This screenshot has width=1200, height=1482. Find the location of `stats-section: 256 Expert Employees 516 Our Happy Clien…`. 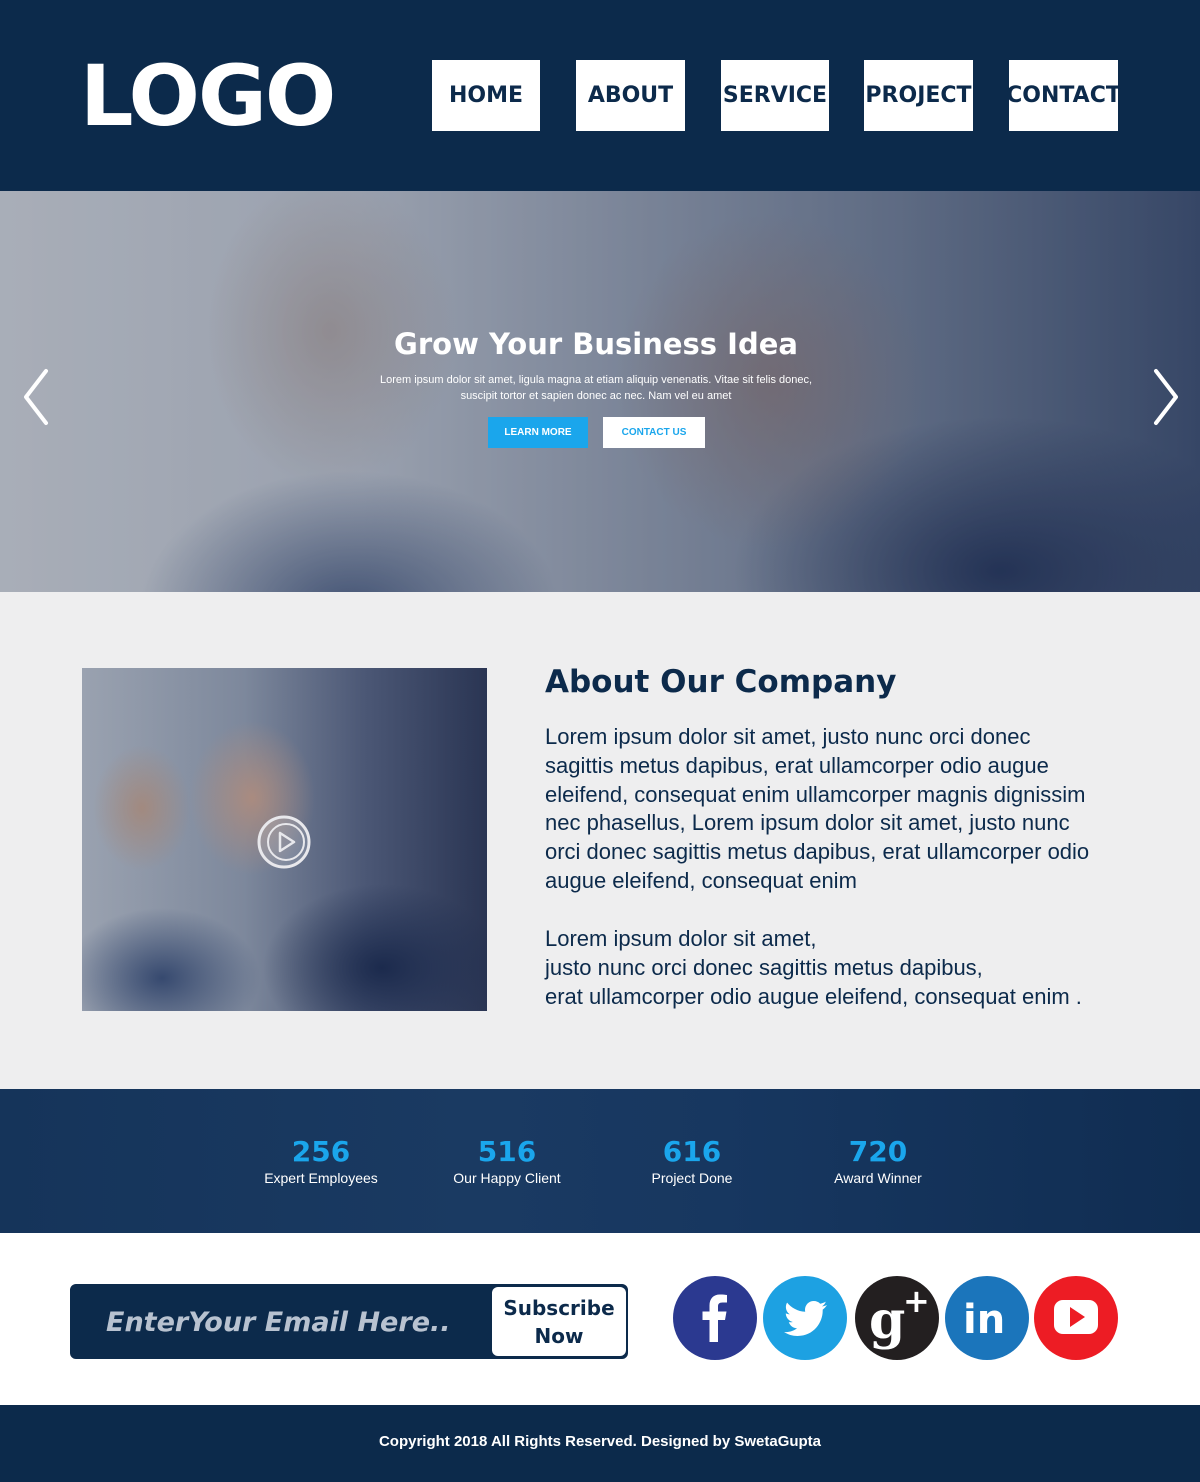

stats-section: 256 Expert Employees 516 Our Happy Clien… is located at coordinates (600, 1161).